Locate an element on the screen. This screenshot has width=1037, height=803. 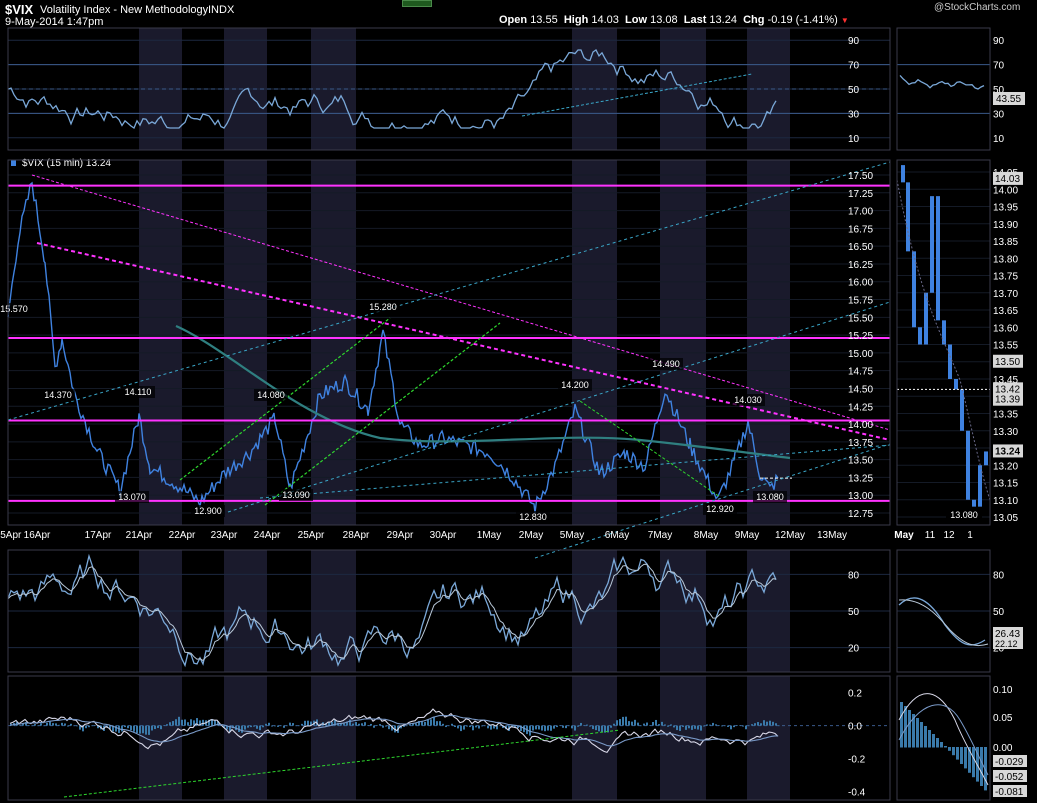
x-axis-date-label: 9May is located at coordinates (747, 535).